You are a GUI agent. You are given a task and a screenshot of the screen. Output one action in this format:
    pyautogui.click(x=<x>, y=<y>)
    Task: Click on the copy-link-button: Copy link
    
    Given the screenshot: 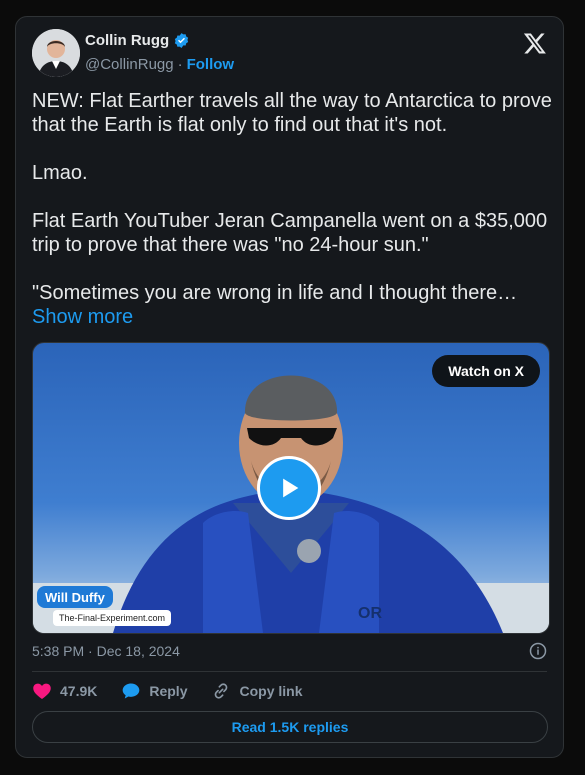 What is the action you would take?
    pyautogui.click(x=257, y=691)
    